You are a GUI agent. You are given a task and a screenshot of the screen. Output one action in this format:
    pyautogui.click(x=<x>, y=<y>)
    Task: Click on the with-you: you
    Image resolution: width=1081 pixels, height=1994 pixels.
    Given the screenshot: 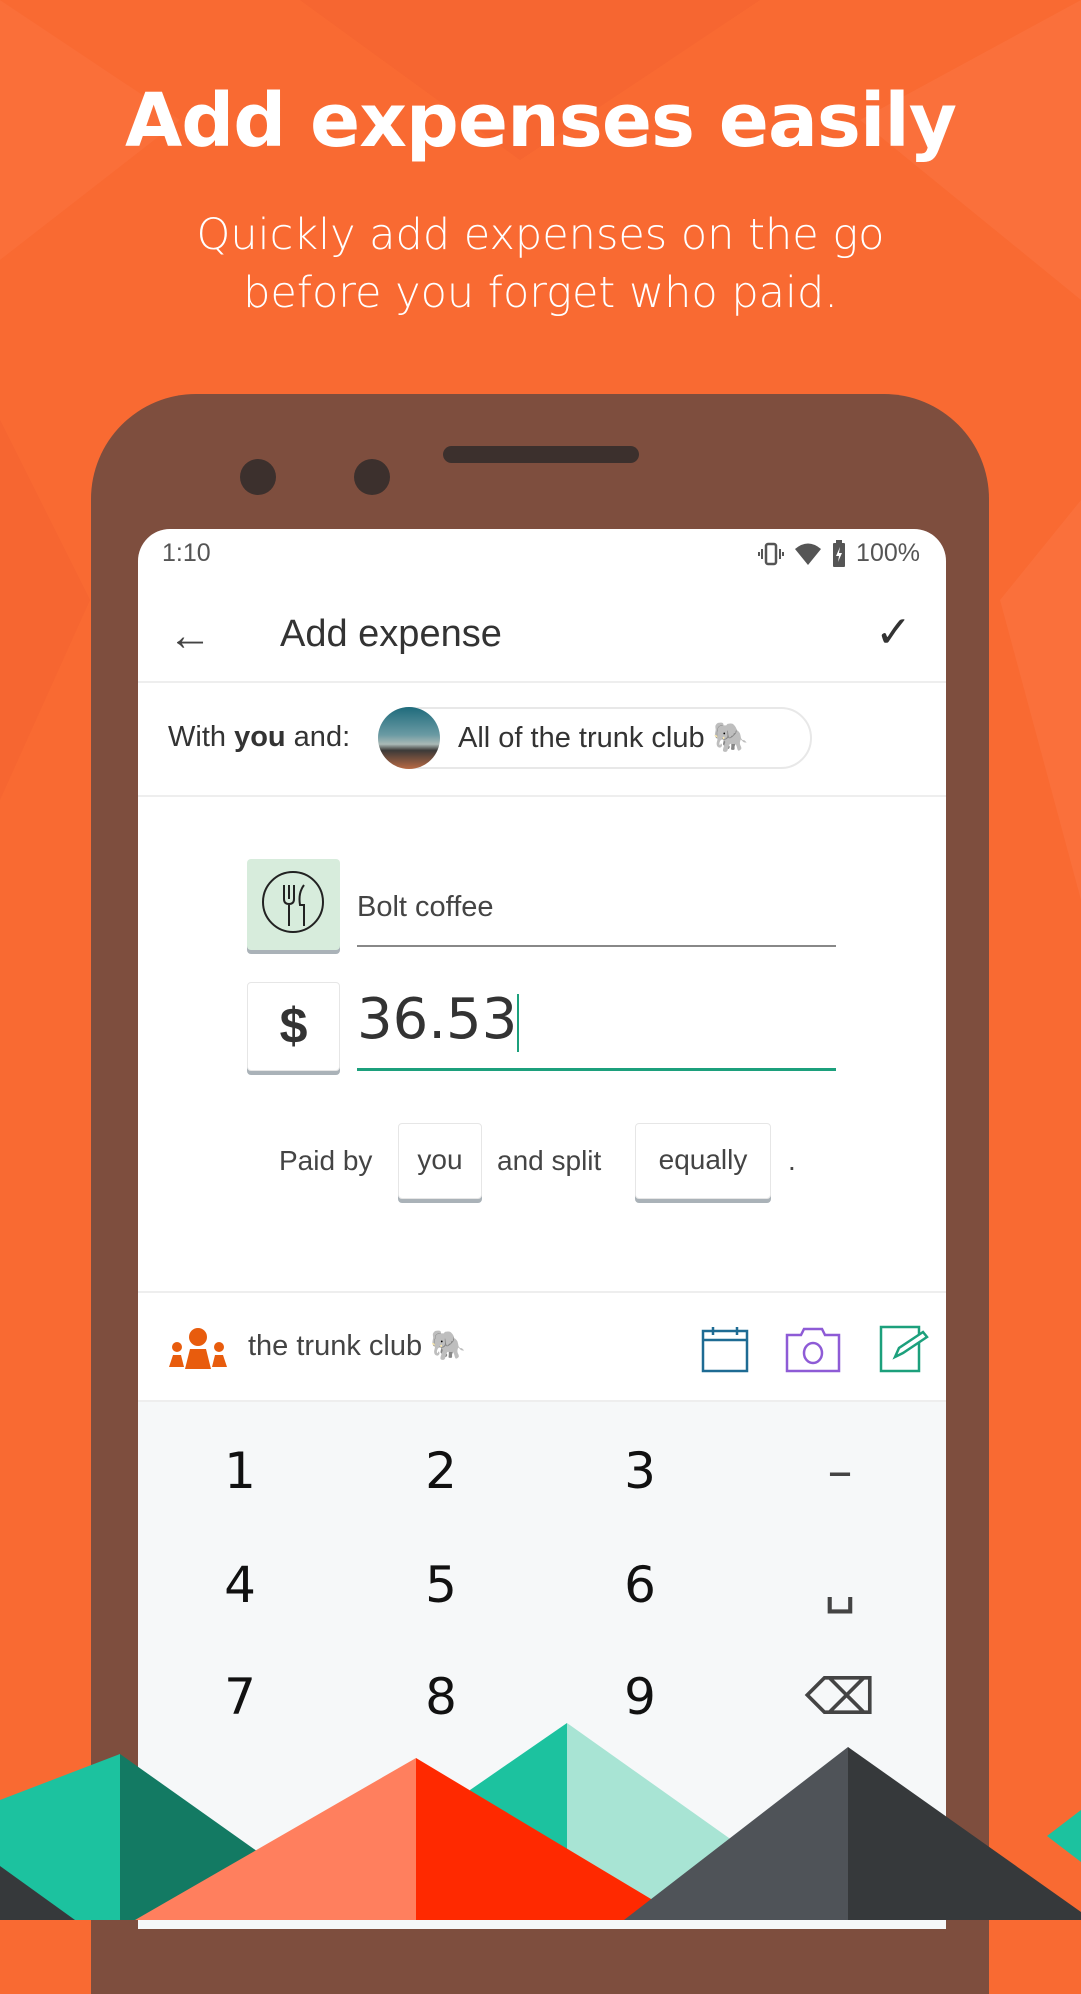 What is the action you would take?
    pyautogui.click(x=260, y=737)
    